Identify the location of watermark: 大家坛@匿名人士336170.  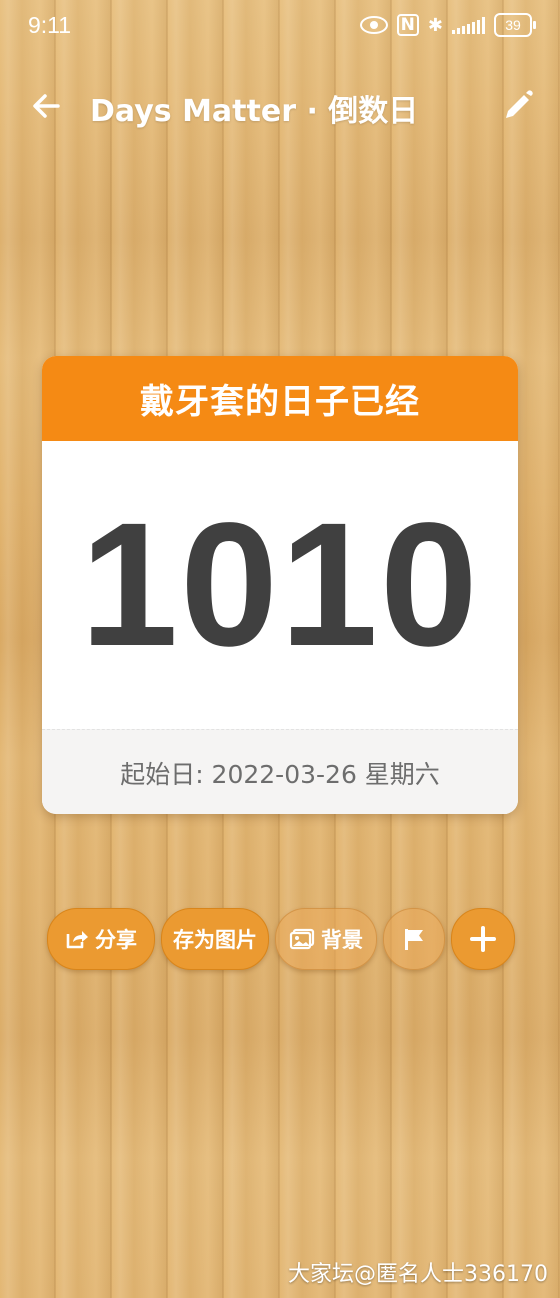
(418, 1274).